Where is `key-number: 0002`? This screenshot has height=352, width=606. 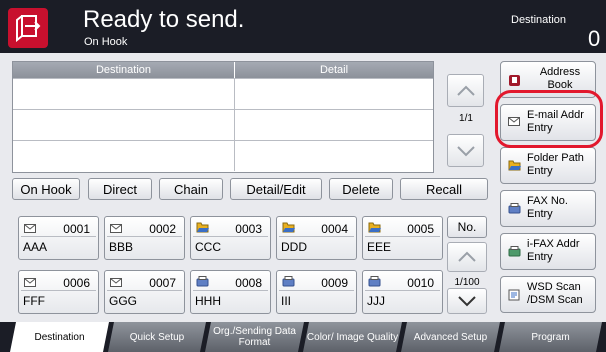
key-number: 0002 is located at coordinates (162, 229).